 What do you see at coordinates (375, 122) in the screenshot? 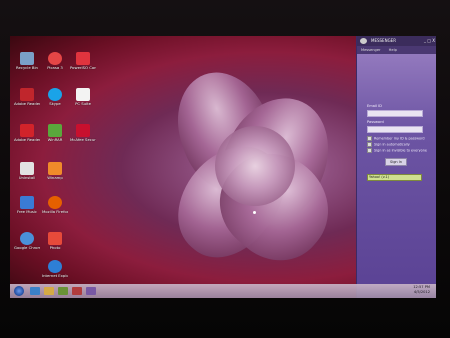
I see `password-label: Password` at bounding box center [375, 122].